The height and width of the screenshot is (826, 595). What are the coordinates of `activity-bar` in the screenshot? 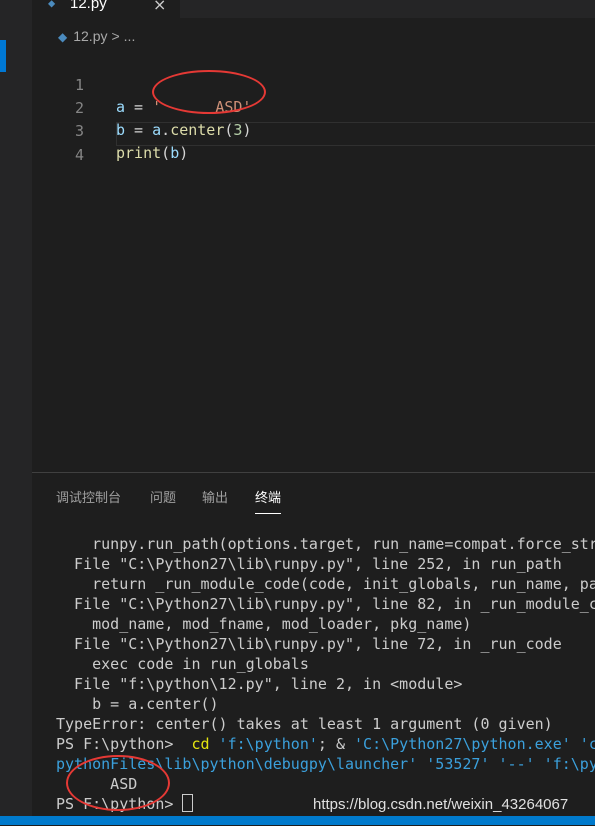 It's located at (16, 412).